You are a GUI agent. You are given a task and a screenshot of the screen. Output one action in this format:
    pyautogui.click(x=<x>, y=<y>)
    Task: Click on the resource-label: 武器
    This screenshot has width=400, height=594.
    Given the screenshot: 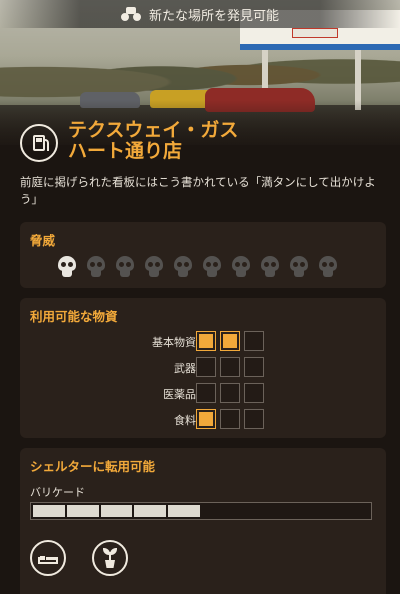 What is the action you would take?
    pyautogui.click(x=185, y=368)
    